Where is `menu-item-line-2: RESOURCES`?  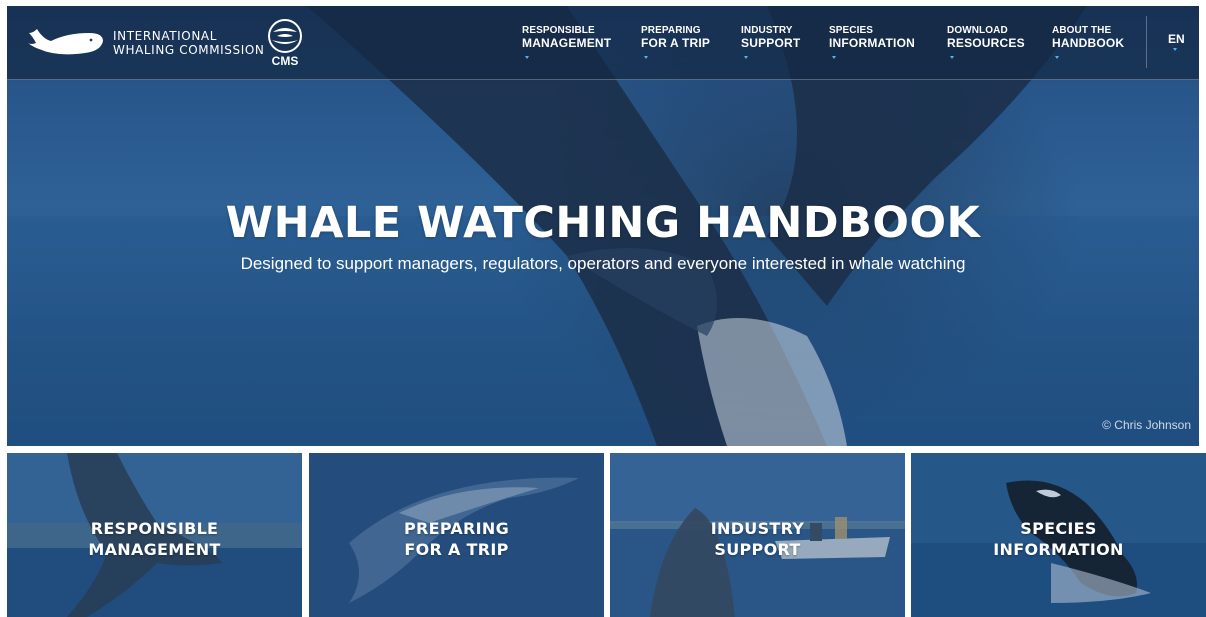
menu-item-line-2: RESOURCES is located at coordinates (986, 43).